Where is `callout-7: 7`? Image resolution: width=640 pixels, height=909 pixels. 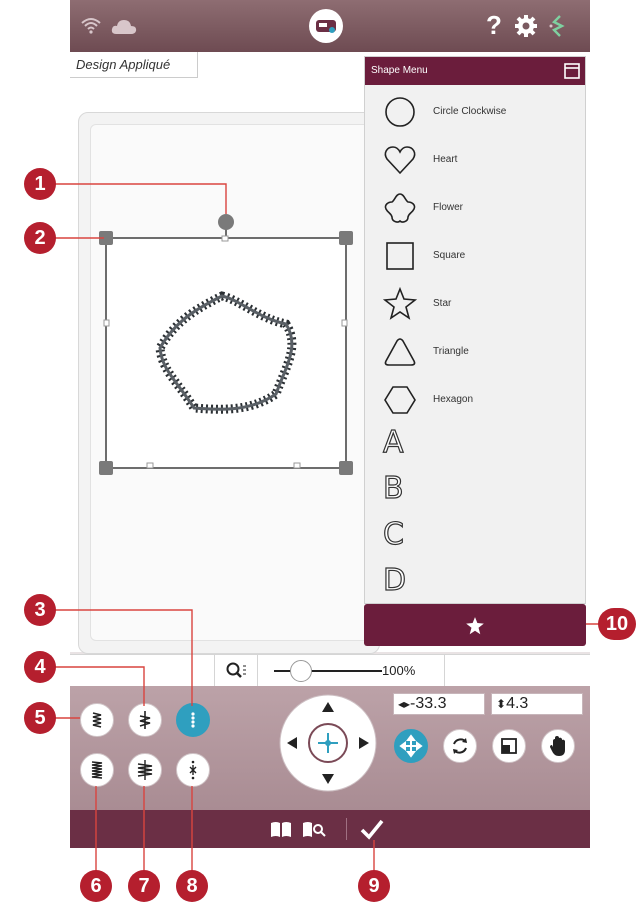 callout-7: 7 is located at coordinates (144, 886).